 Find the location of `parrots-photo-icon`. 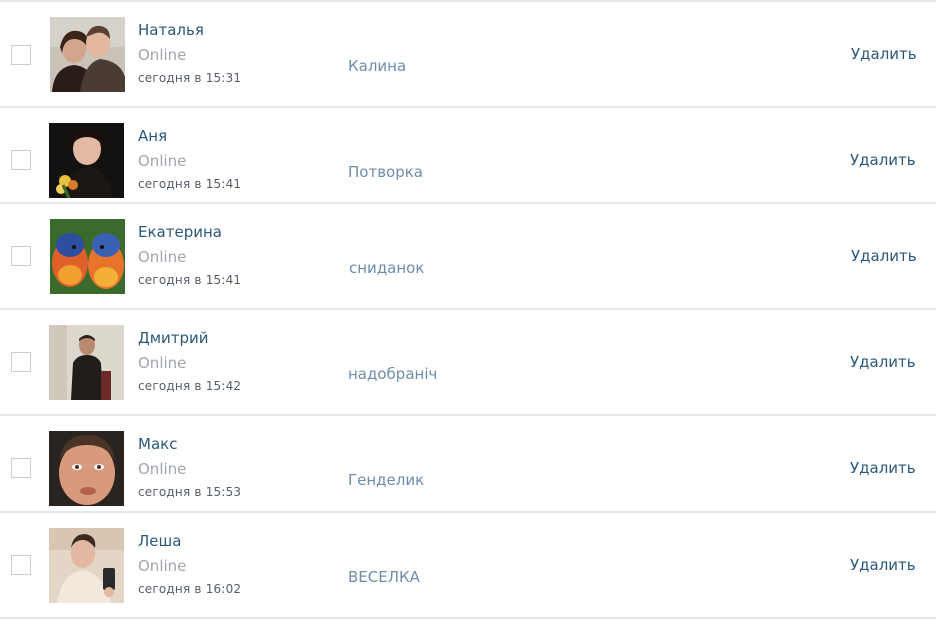

parrots-photo-icon is located at coordinates (87, 256).